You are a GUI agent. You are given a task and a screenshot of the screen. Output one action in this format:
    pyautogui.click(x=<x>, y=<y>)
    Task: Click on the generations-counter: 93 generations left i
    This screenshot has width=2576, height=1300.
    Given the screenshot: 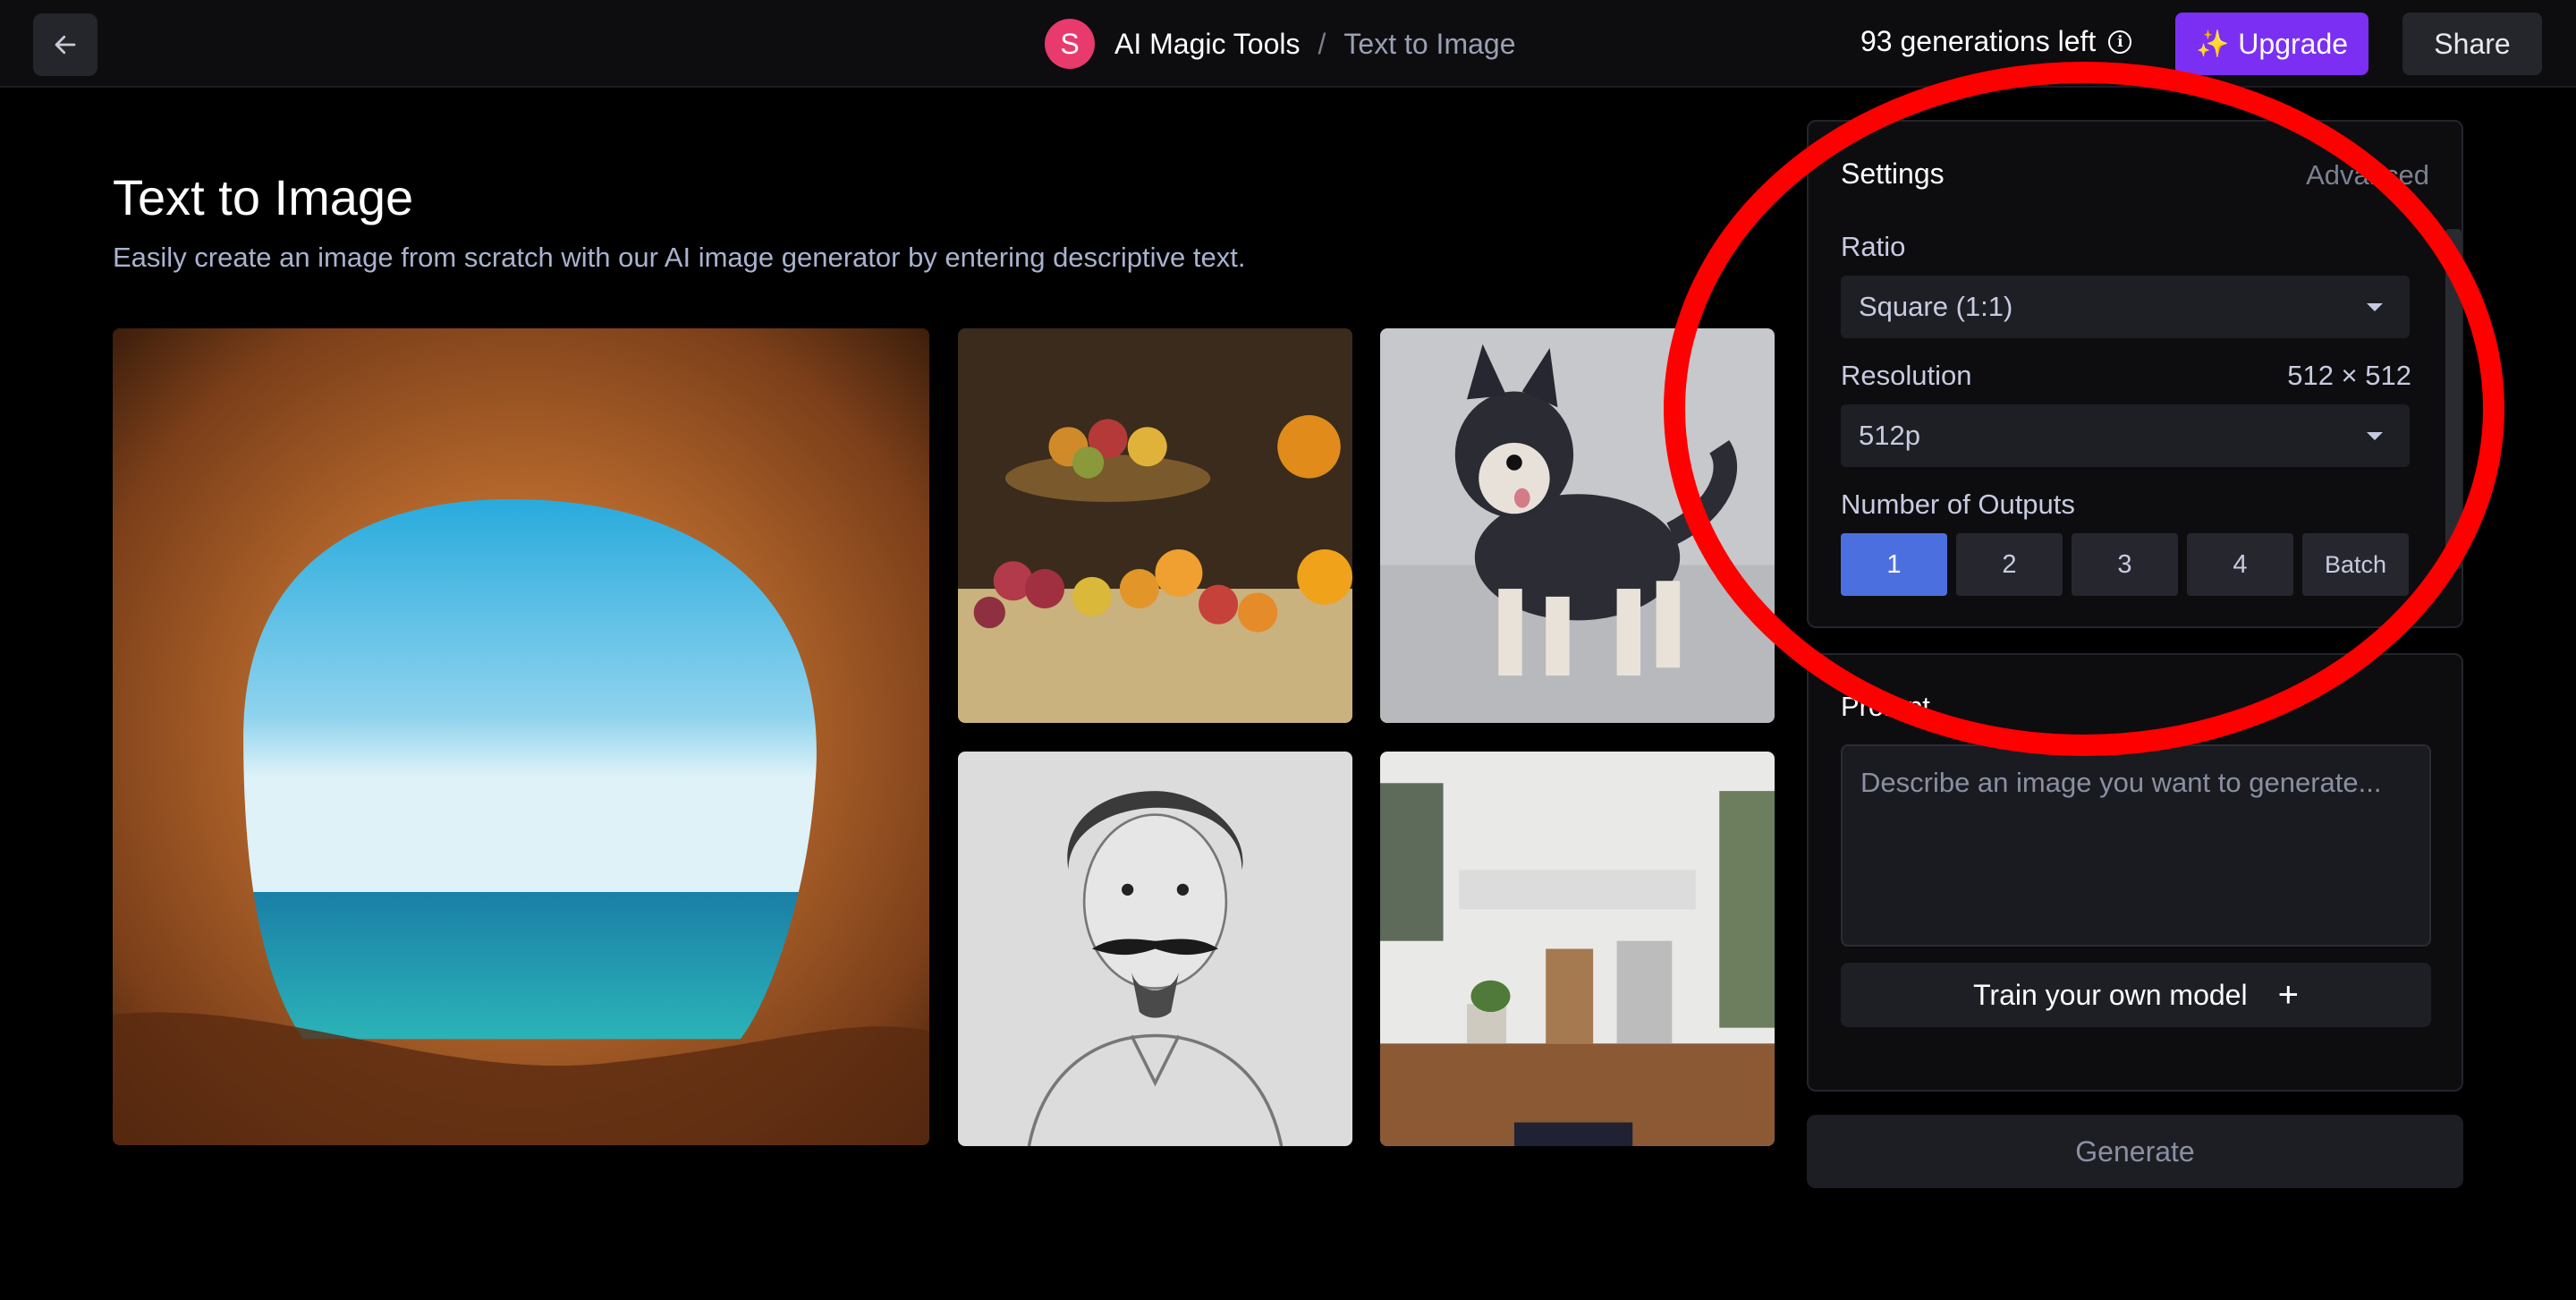 What is the action you would take?
    pyautogui.click(x=1996, y=42)
    